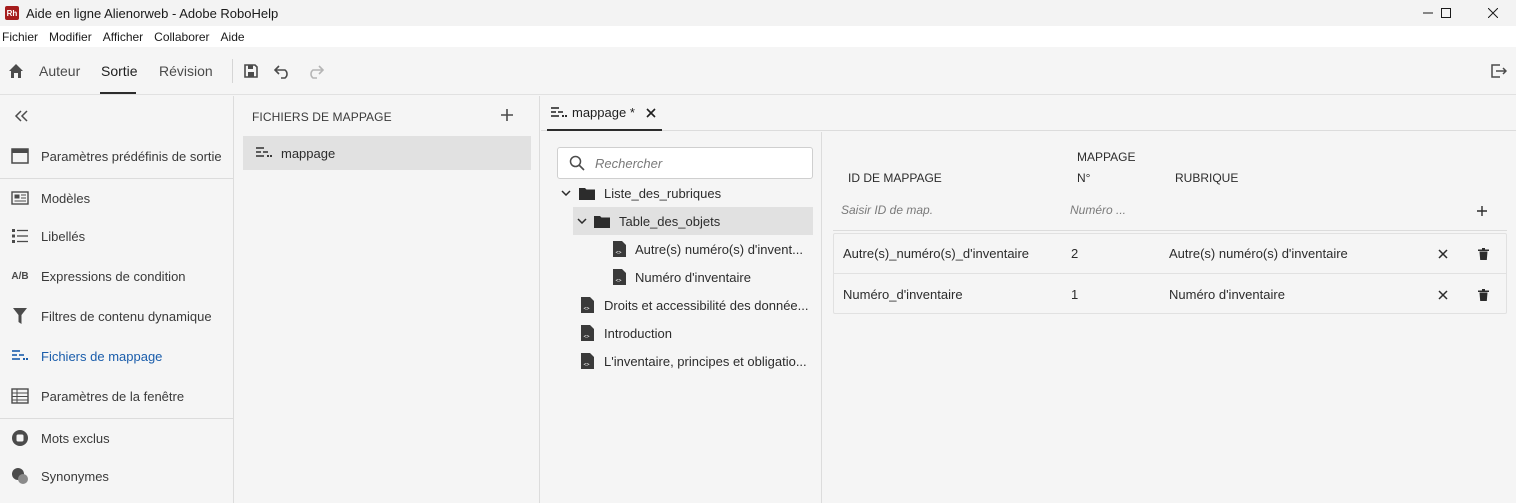  I want to click on menu-afficher: Afficher, so click(123, 37).